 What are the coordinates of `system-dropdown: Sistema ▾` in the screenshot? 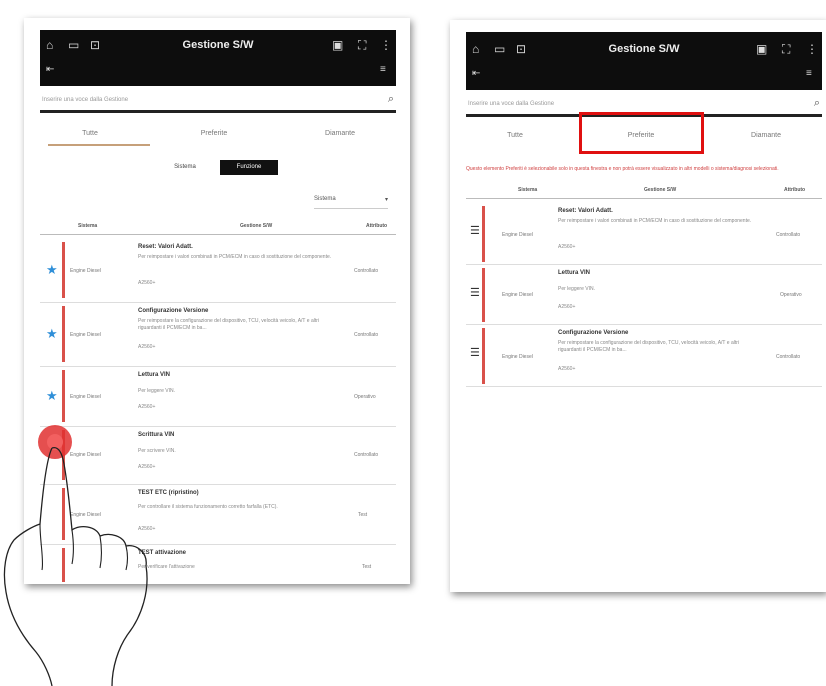 It's located at (351, 202).